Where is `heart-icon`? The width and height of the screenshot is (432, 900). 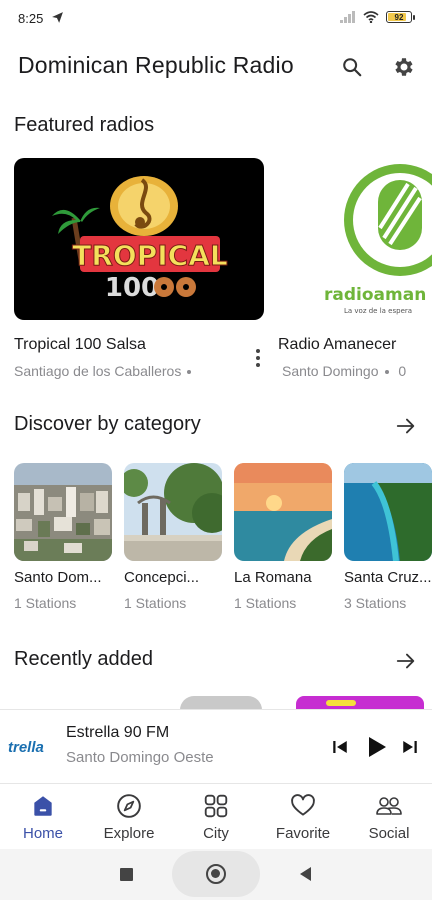
heart-icon is located at coordinates (303, 806).